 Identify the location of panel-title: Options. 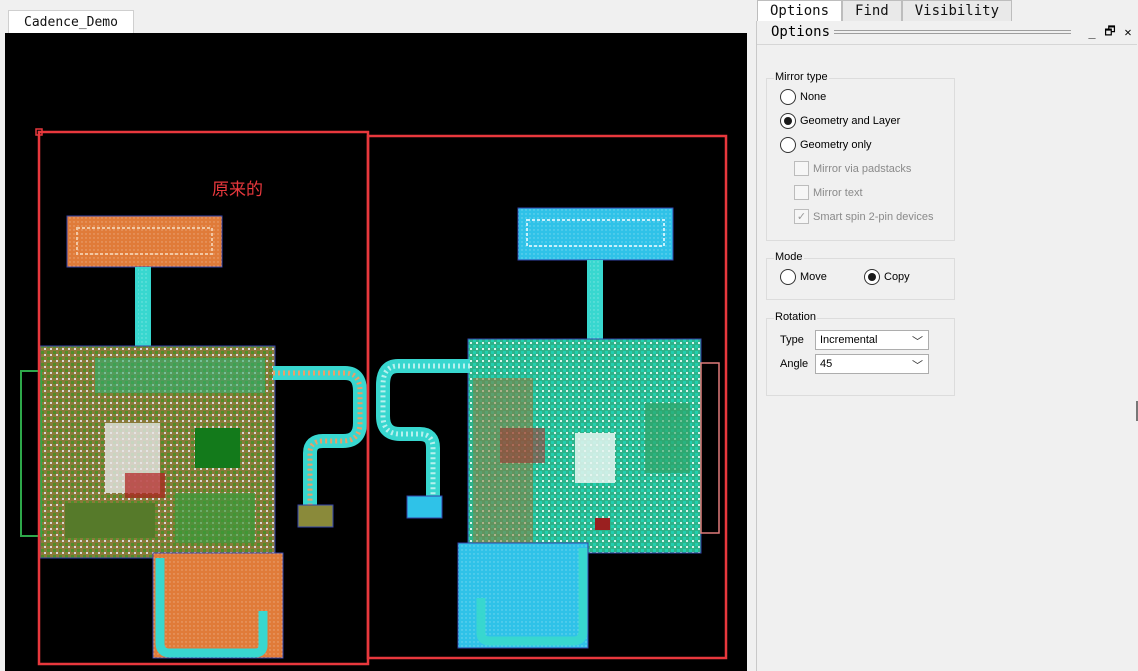
(801, 32).